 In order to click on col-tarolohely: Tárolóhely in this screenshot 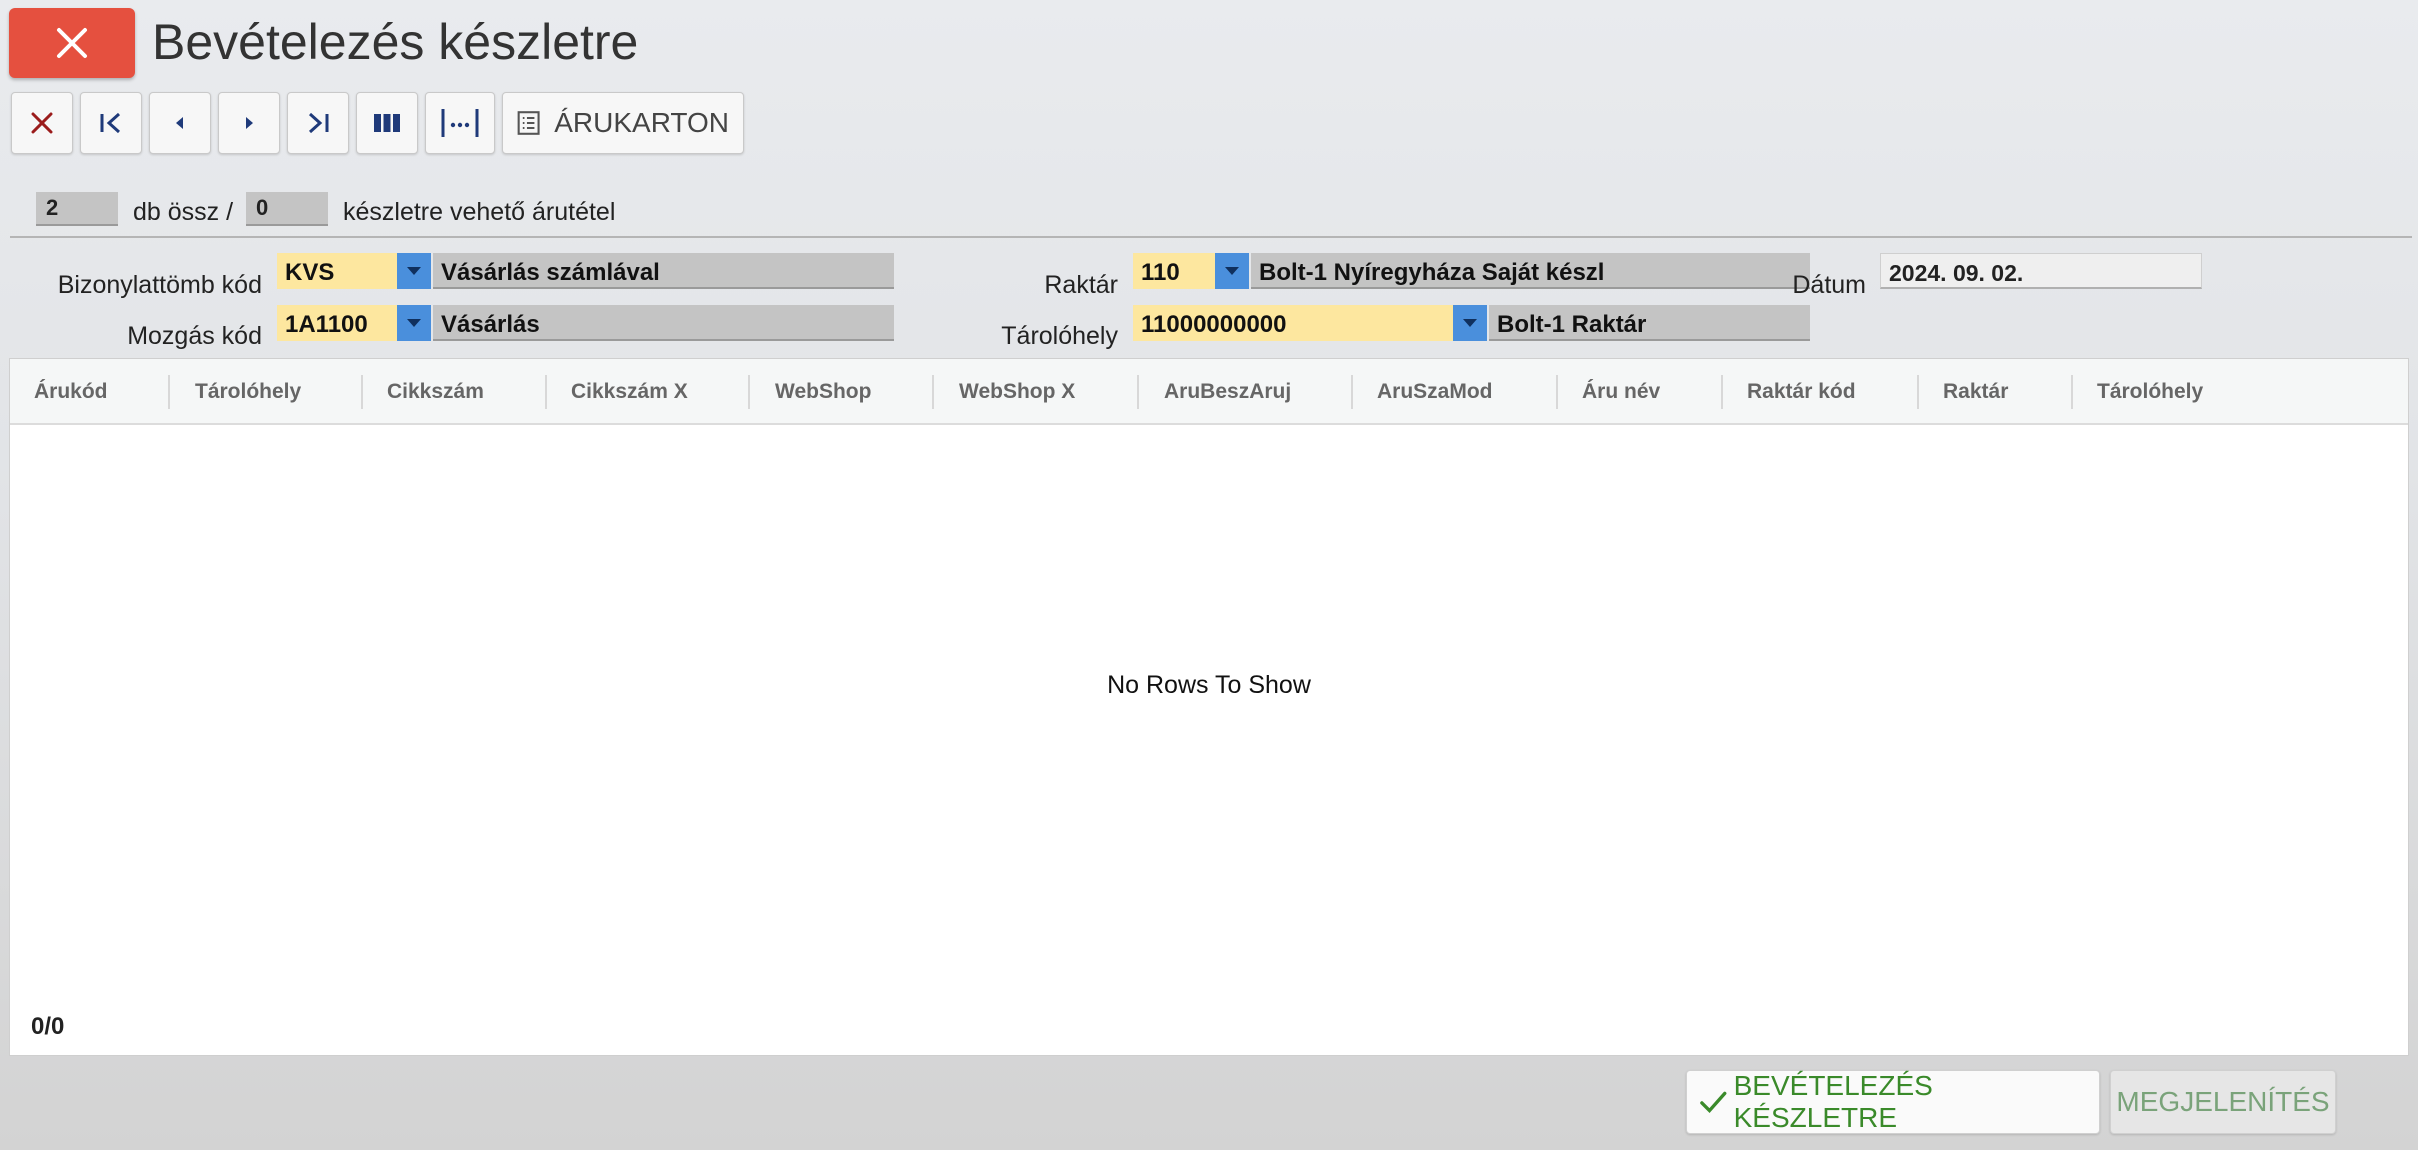, I will do `click(248, 392)`.